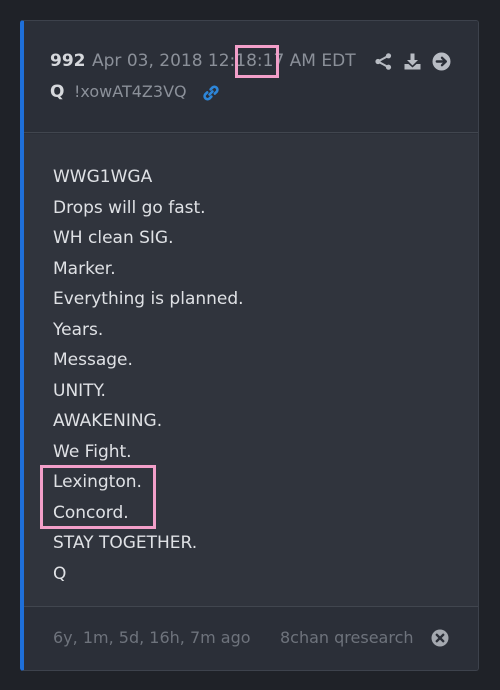 This screenshot has width=500, height=690. What do you see at coordinates (84, 269) in the screenshot?
I see `post-line: Marker.` at bounding box center [84, 269].